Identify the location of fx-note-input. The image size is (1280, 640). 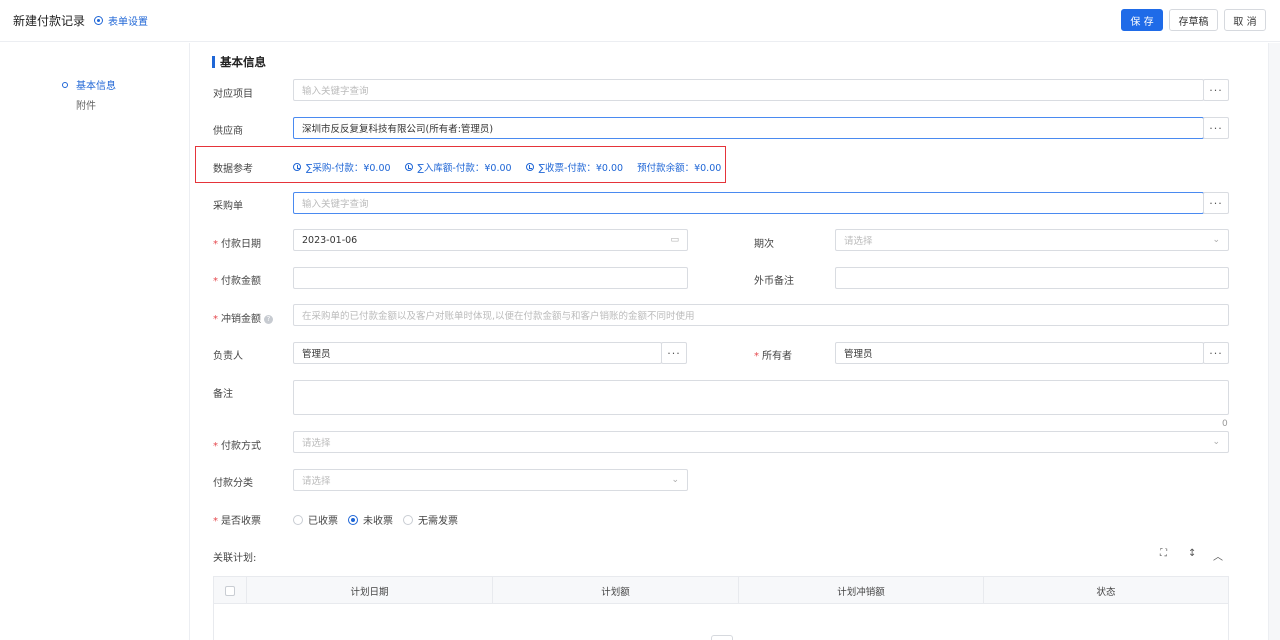
(1032, 278).